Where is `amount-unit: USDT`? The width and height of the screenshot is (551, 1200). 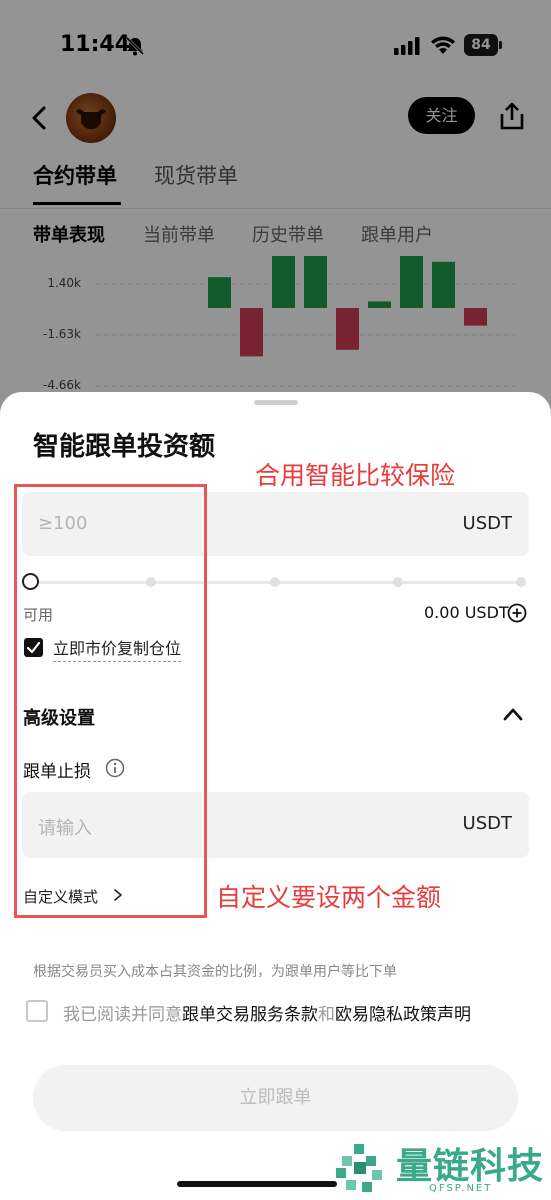
amount-unit: USDT is located at coordinates (487, 523).